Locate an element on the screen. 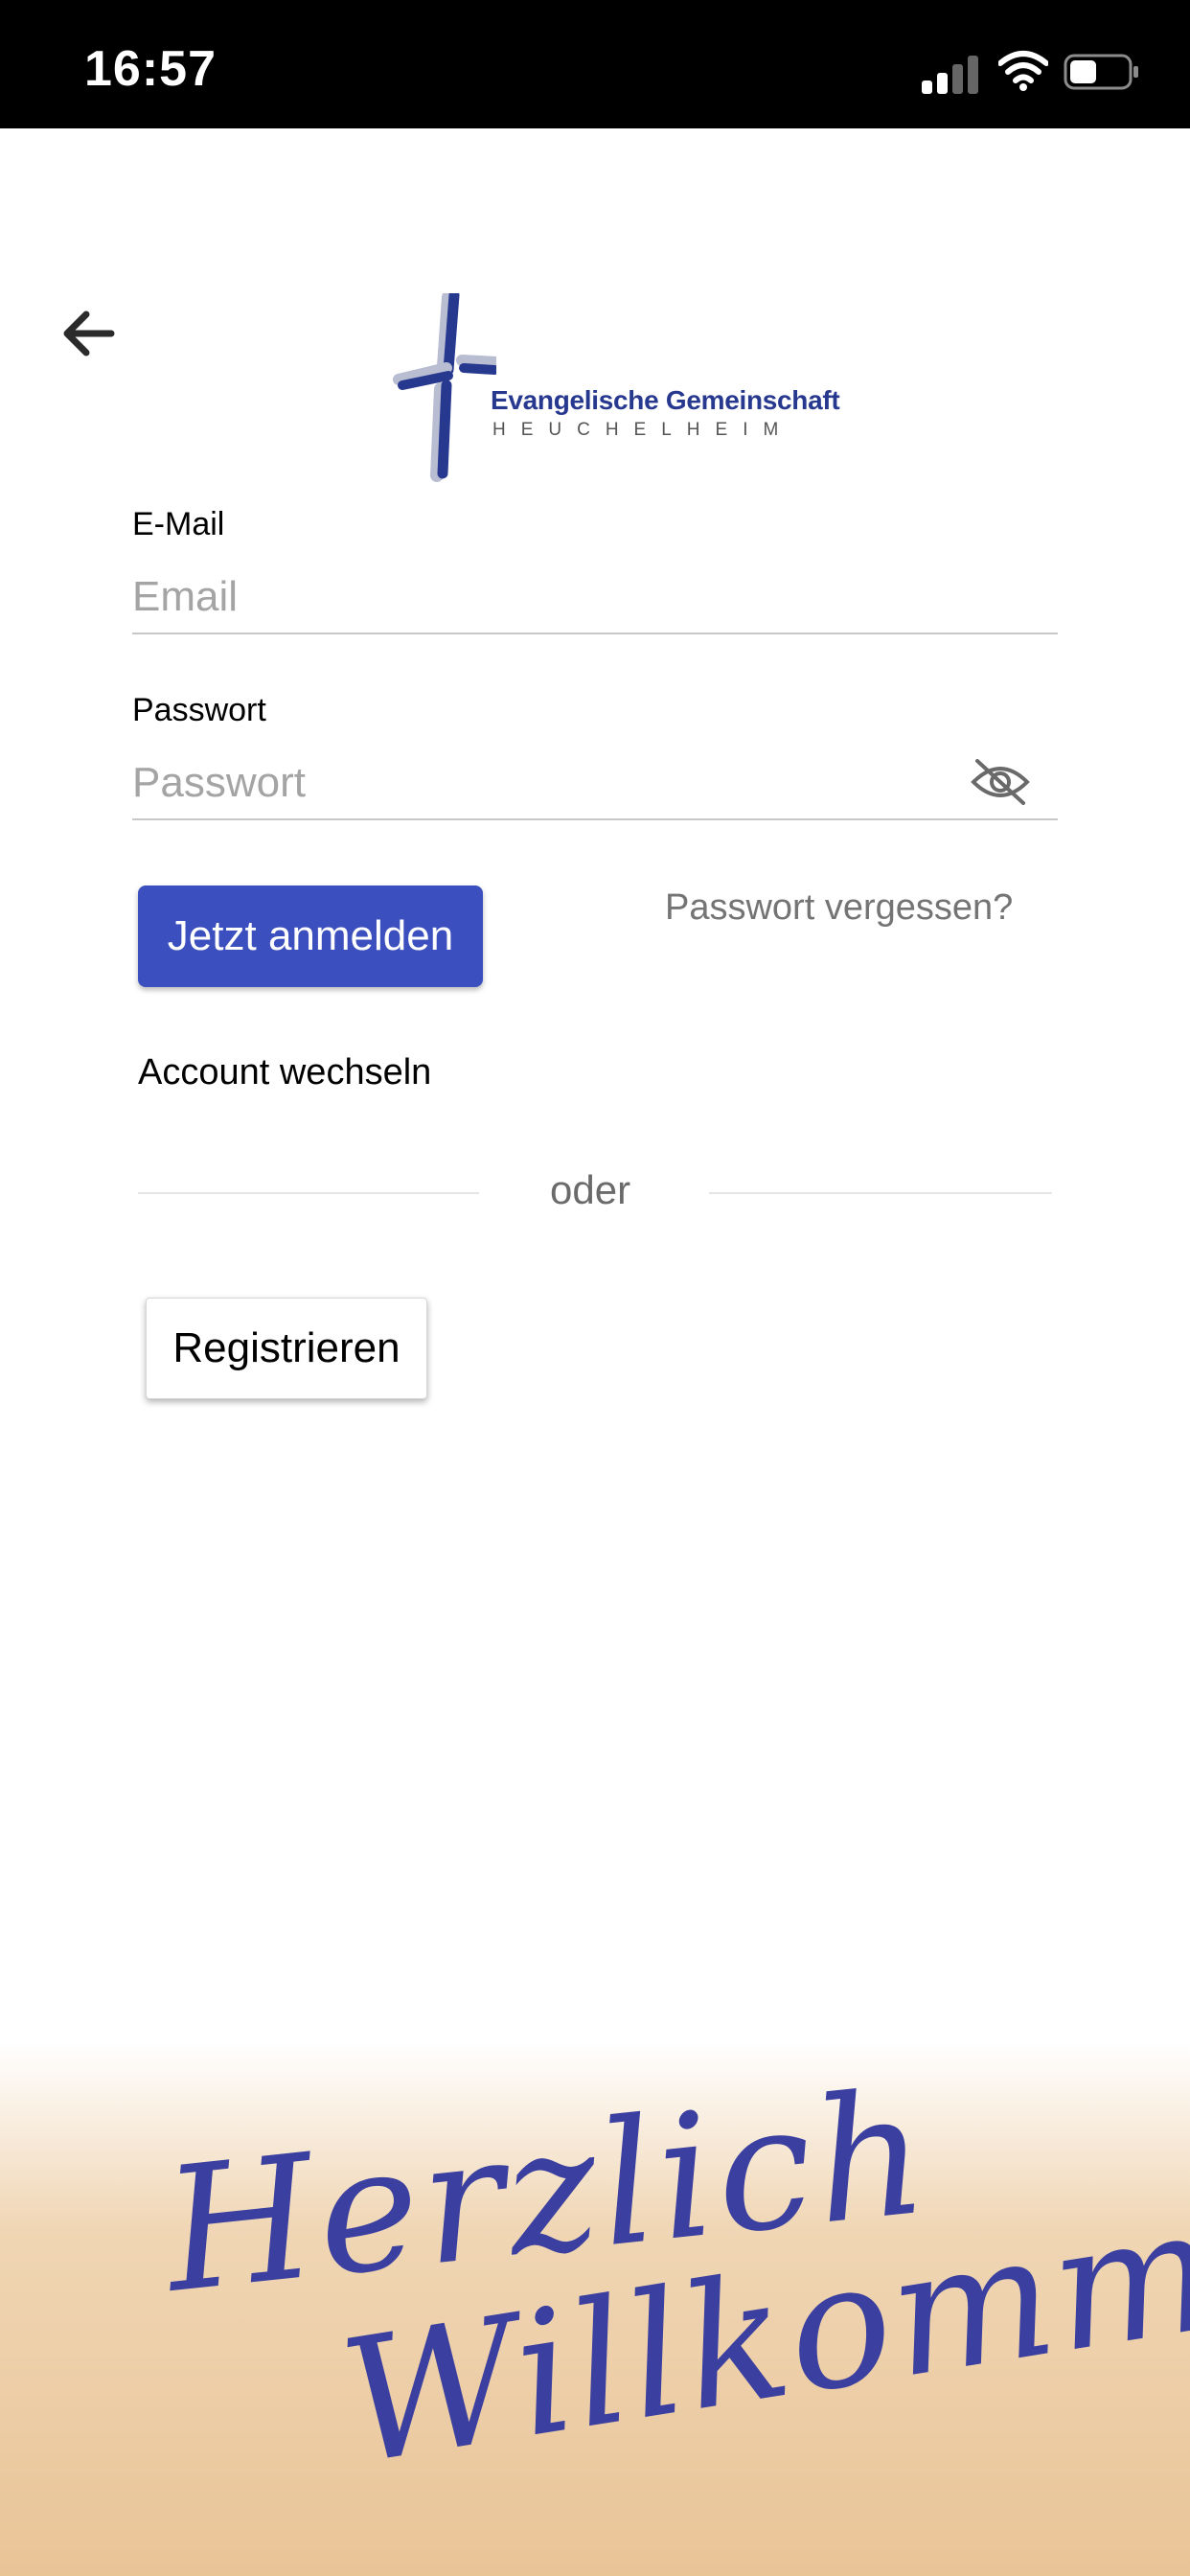 This screenshot has height=2576, width=1190. forgot-password-link: Passwort vergessen? is located at coordinates (839, 908).